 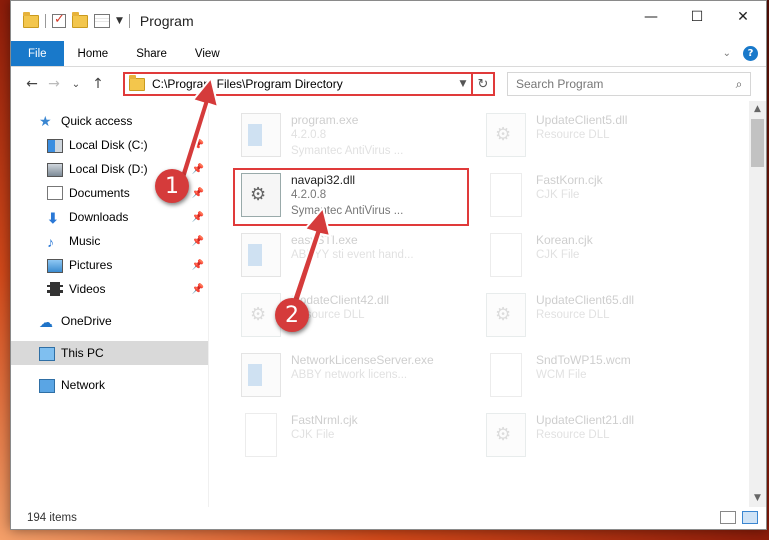 I want to click on file-item: UpdateClient5.dll Resource DLL, so click(x=604, y=137).